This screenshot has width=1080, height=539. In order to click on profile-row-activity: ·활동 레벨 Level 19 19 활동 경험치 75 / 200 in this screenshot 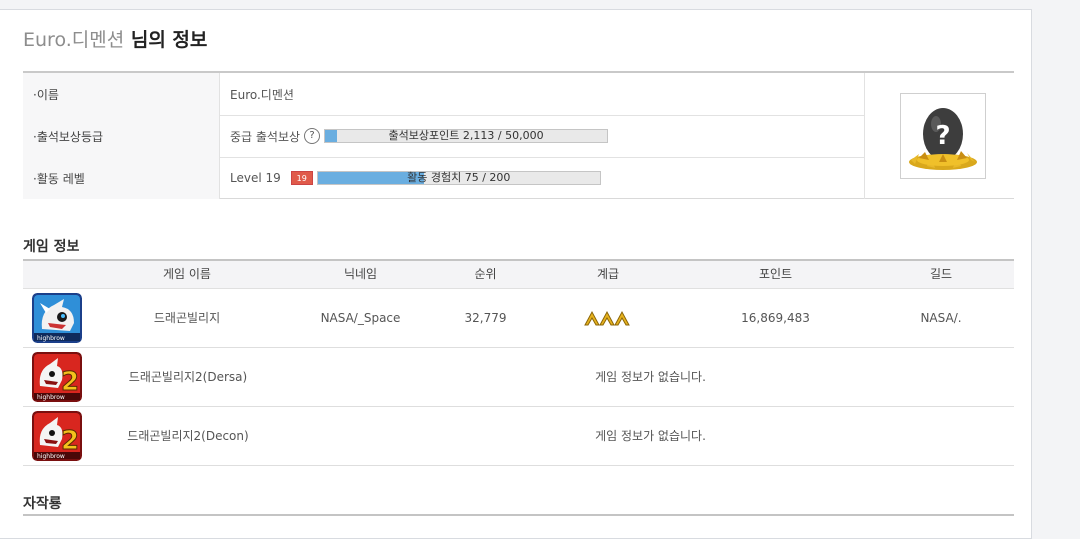, I will do `click(443, 178)`.